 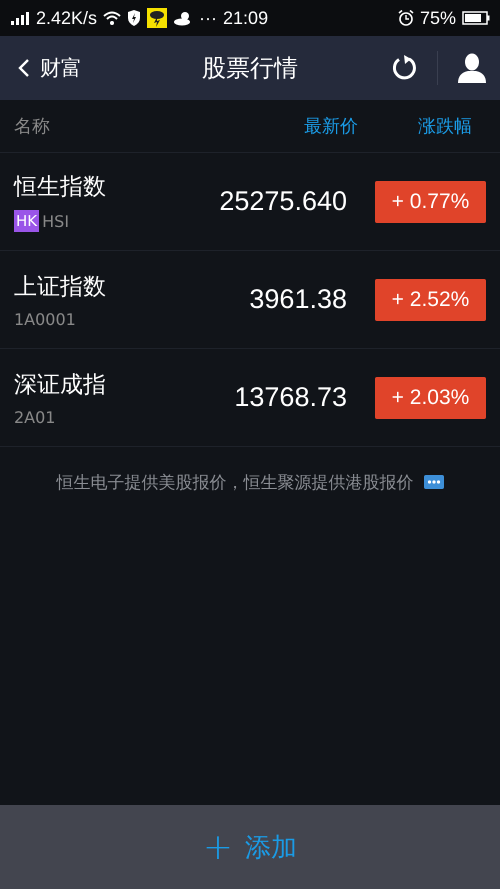 I want to click on wifi-icon, so click(x=112, y=18).